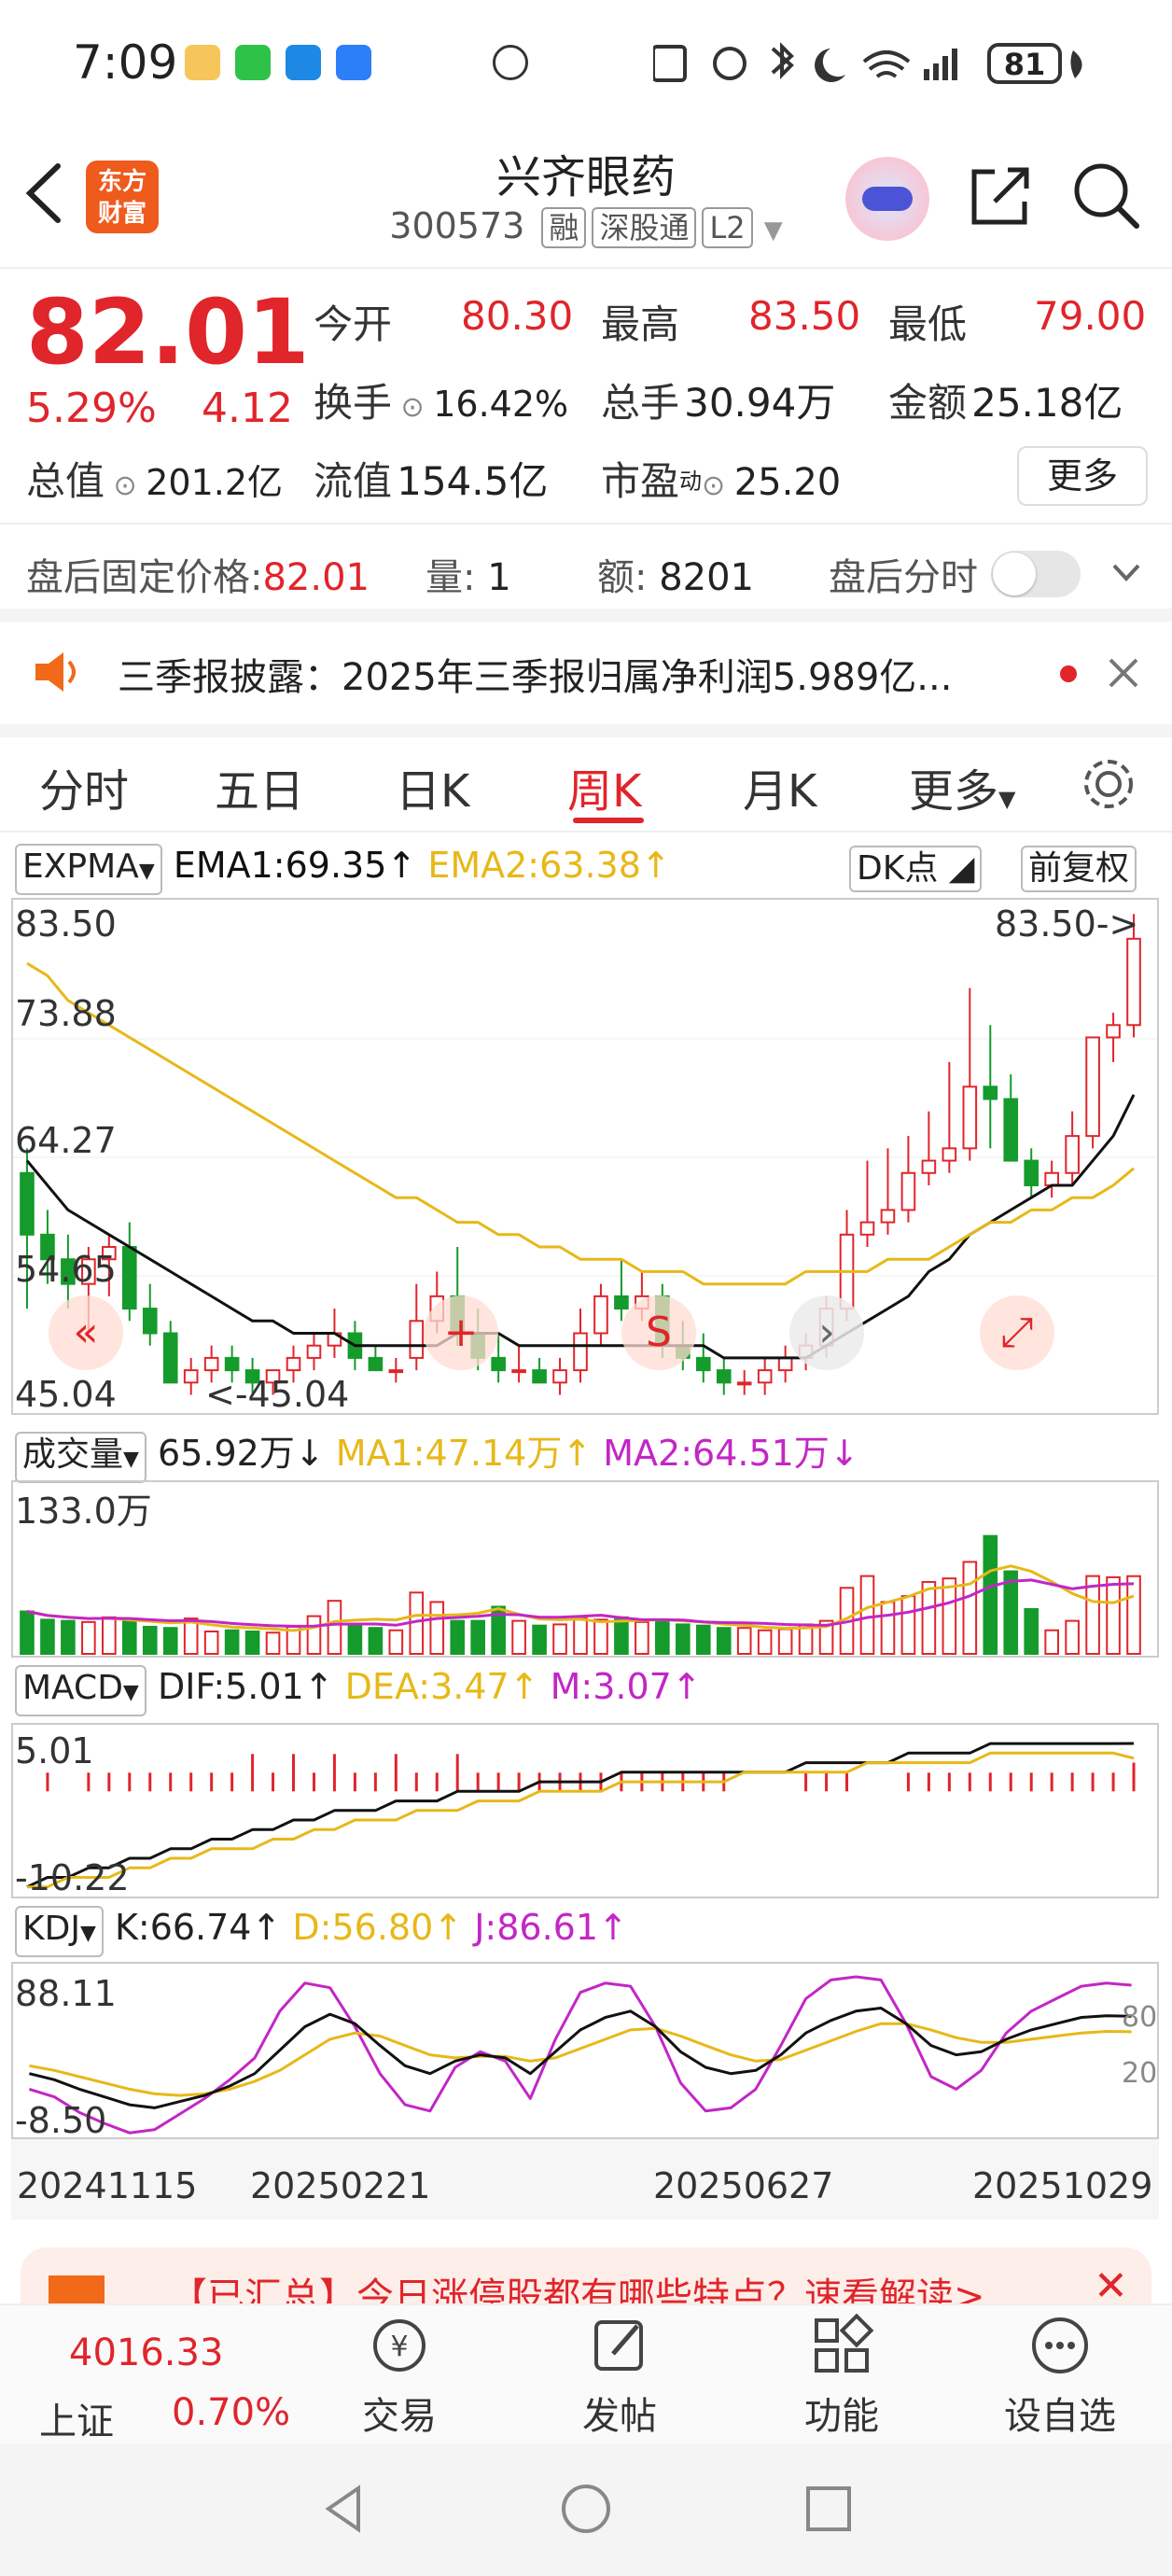 This screenshot has height=2576, width=1172. Describe the element at coordinates (962, 786) in the screenshot. I see `tab-more: 更多▼` at that location.